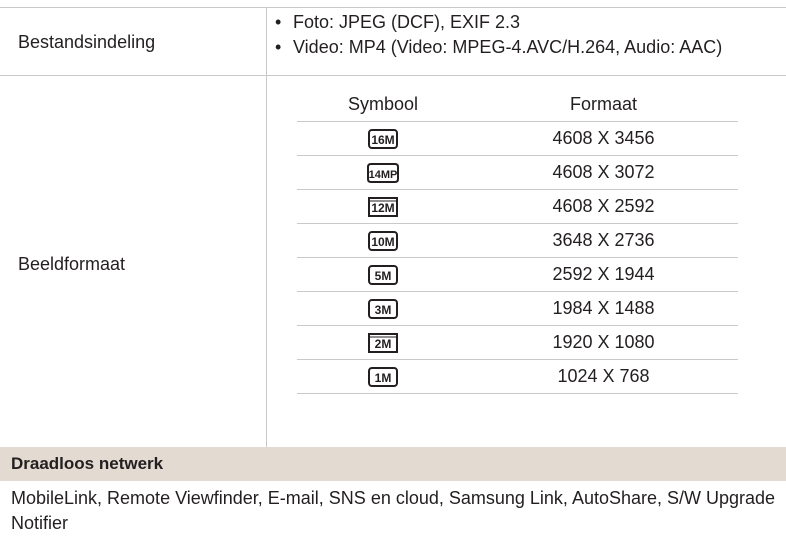 This screenshot has width=786, height=536. Describe the element at coordinates (517, 342) in the screenshot. I see `table-row: 2M 1920 X 1080` at that location.